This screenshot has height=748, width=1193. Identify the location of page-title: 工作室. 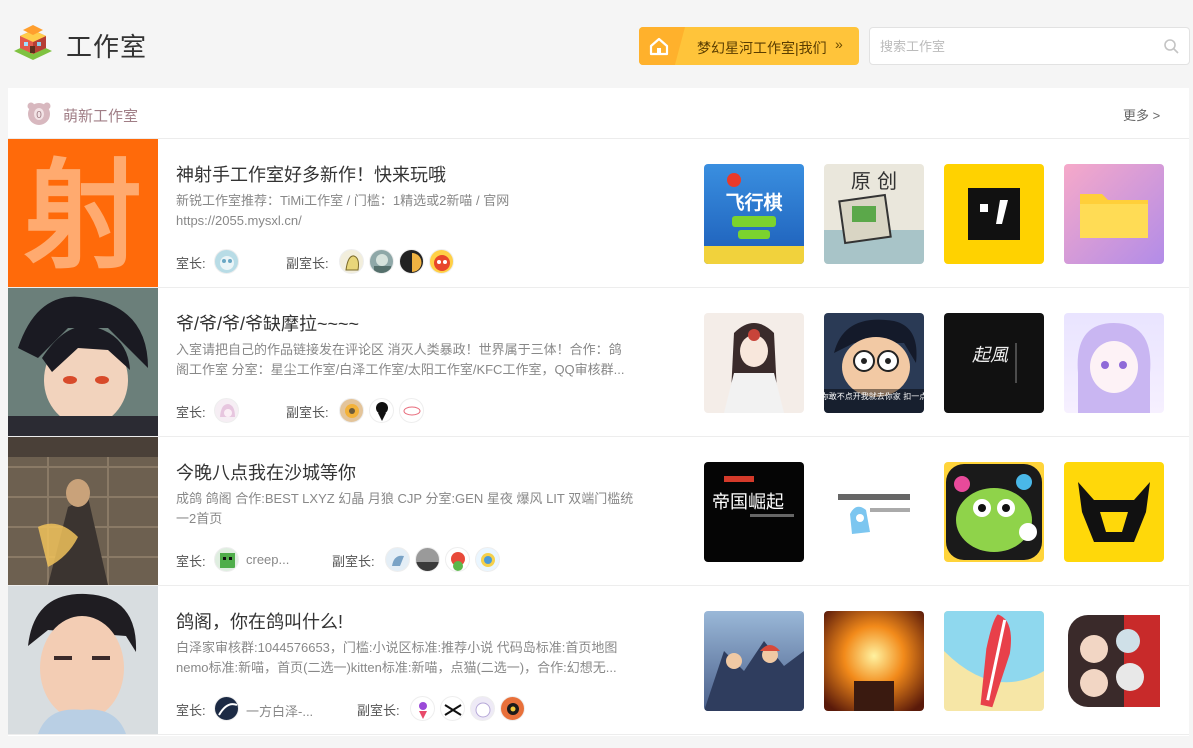
(107, 47).